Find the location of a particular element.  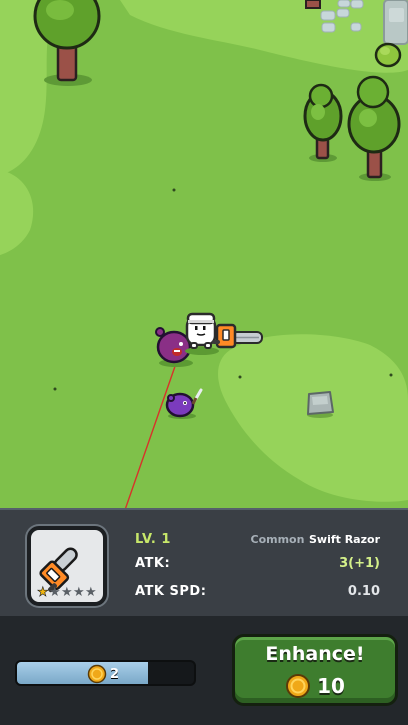

star-filled-icon: ★ is located at coordinates (43, 592).